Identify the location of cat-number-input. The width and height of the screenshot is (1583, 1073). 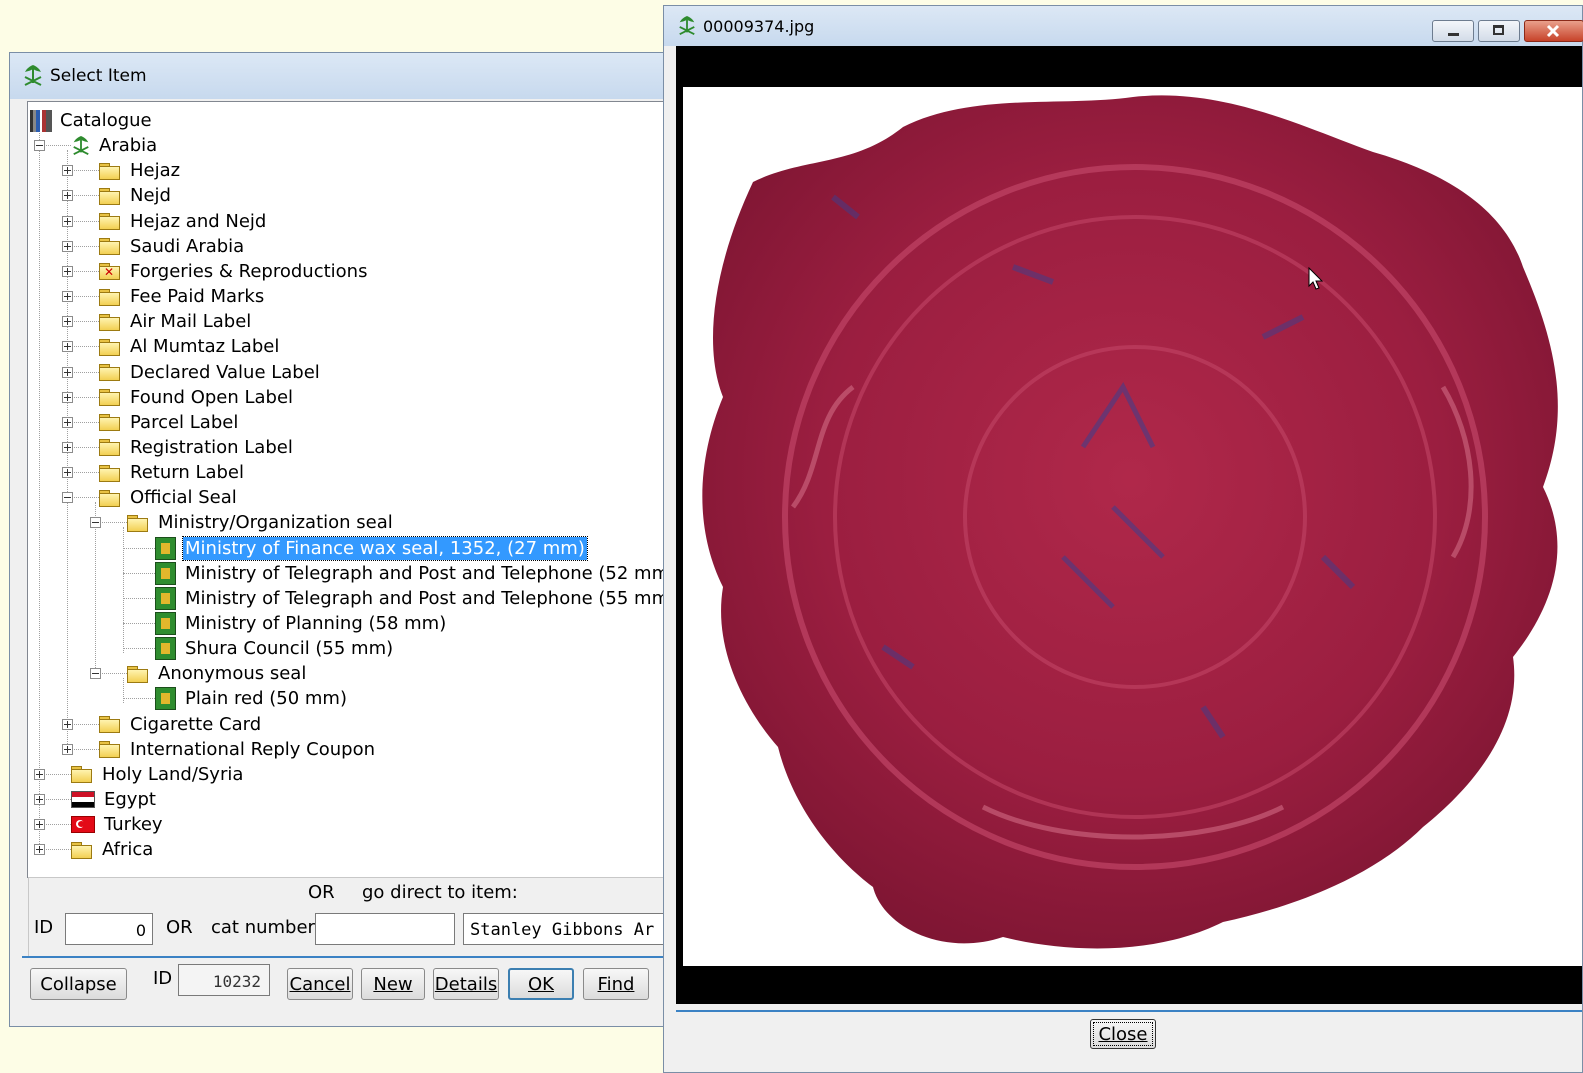
(385, 929).